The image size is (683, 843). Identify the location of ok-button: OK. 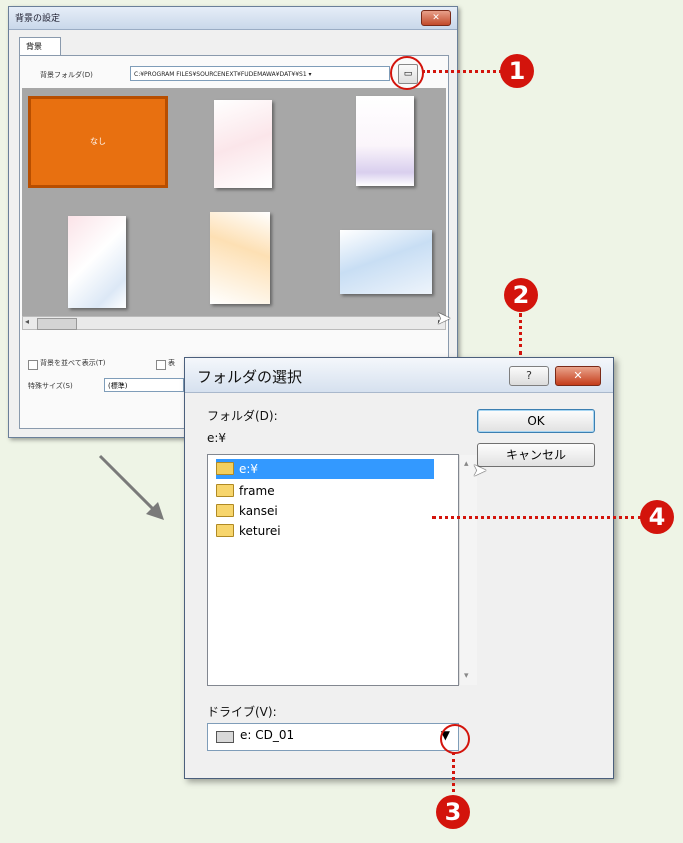
(536, 421).